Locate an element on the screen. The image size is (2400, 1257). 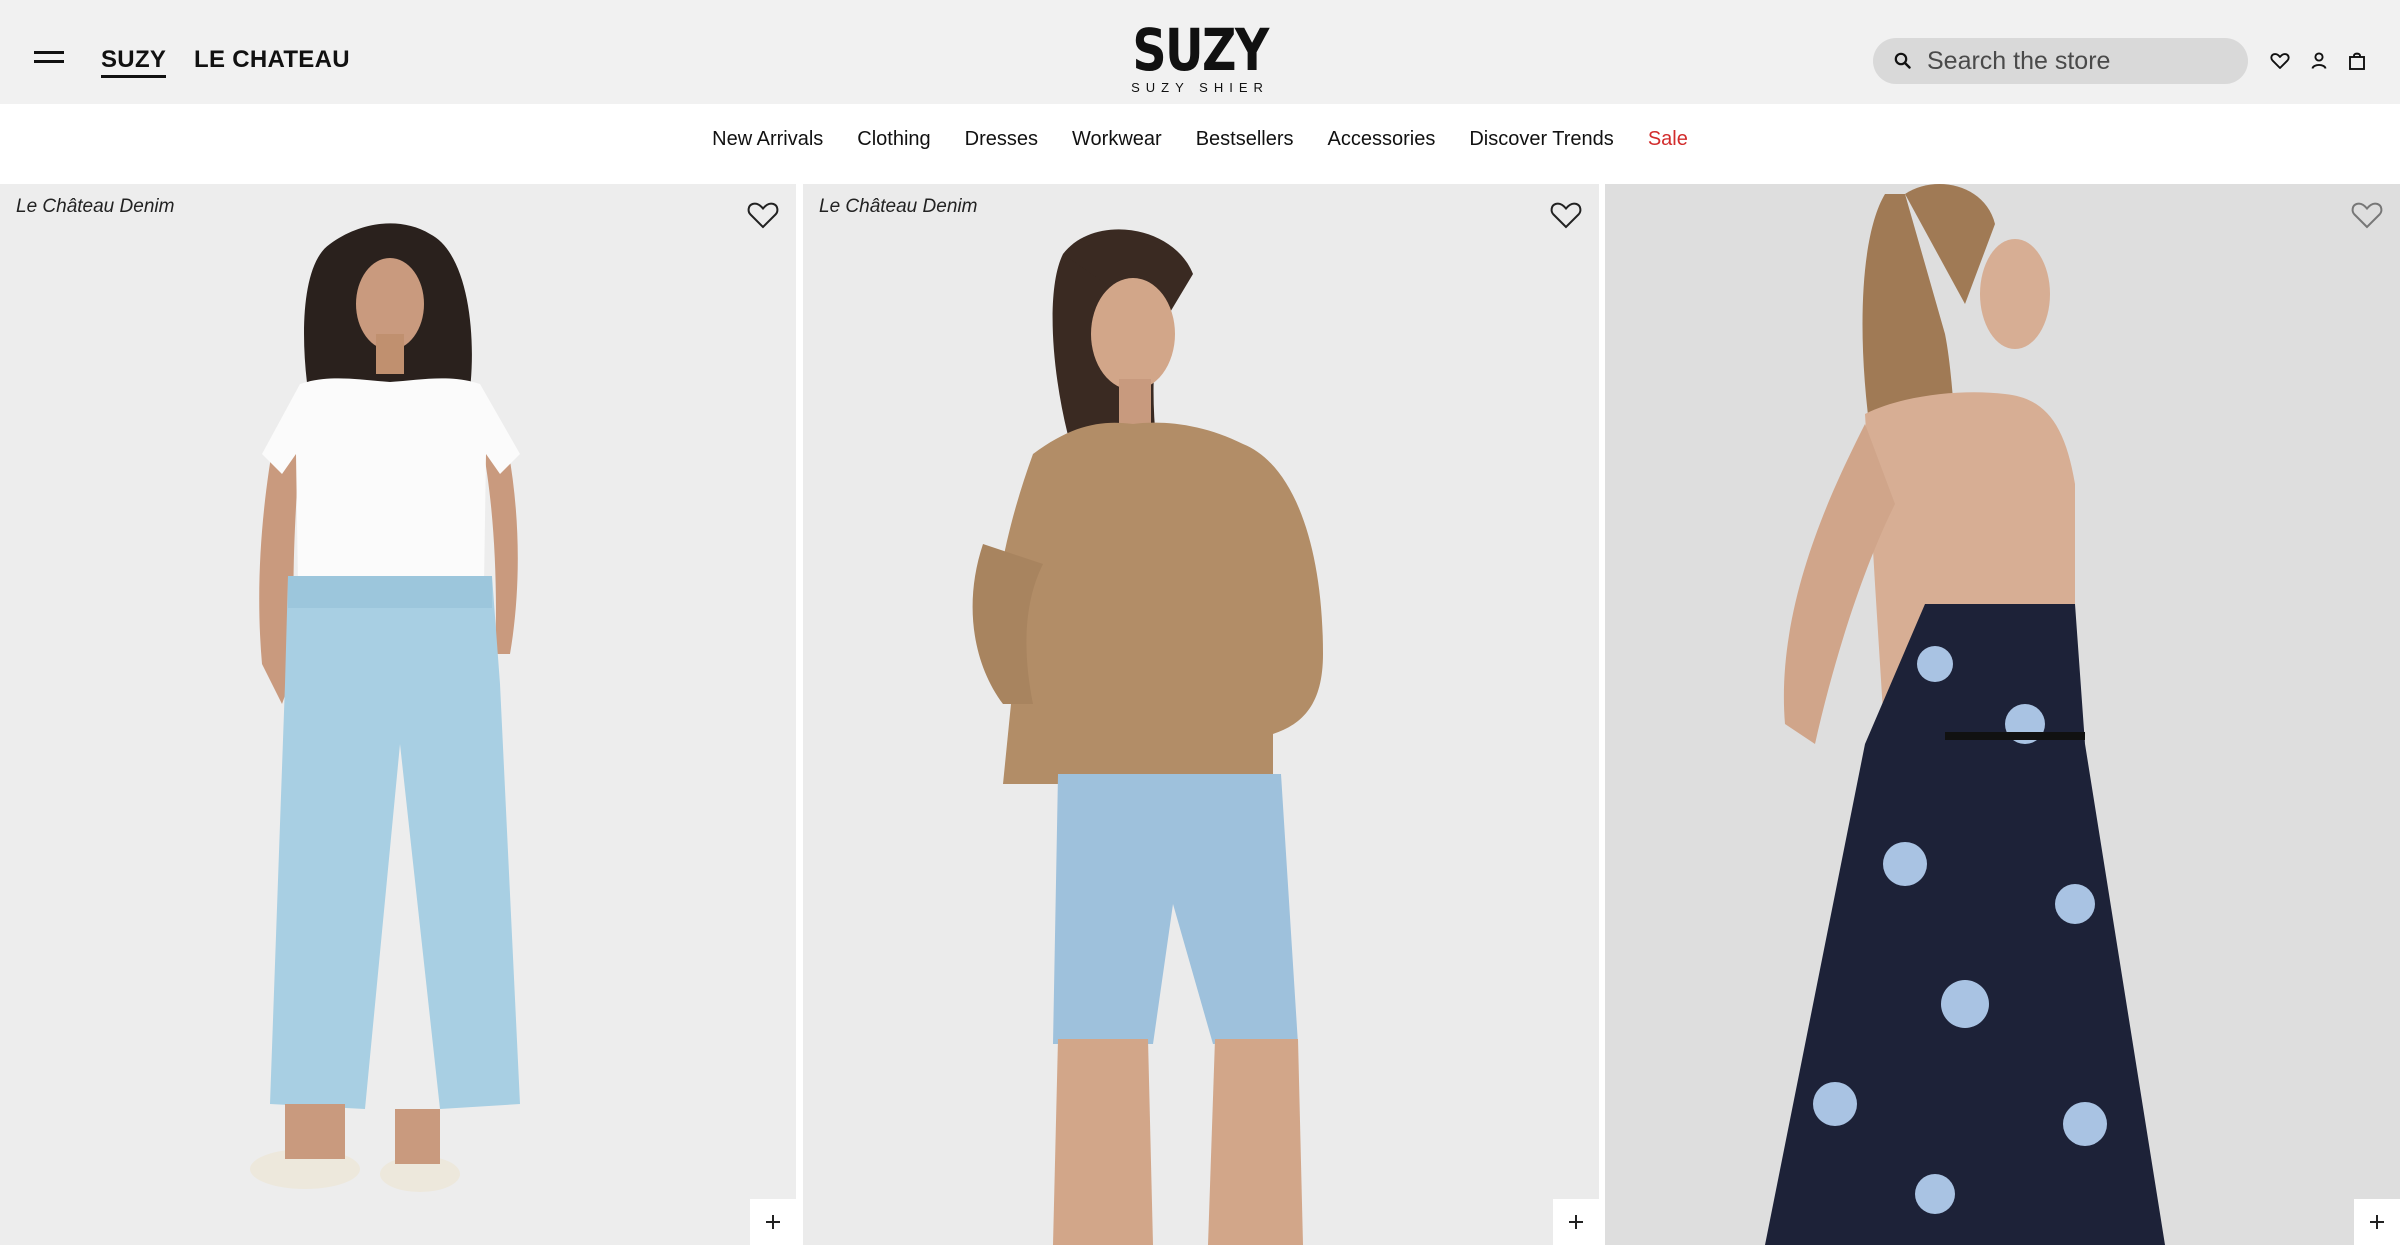
nav-item-workwear: Workwear is located at coordinates (1117, 144).